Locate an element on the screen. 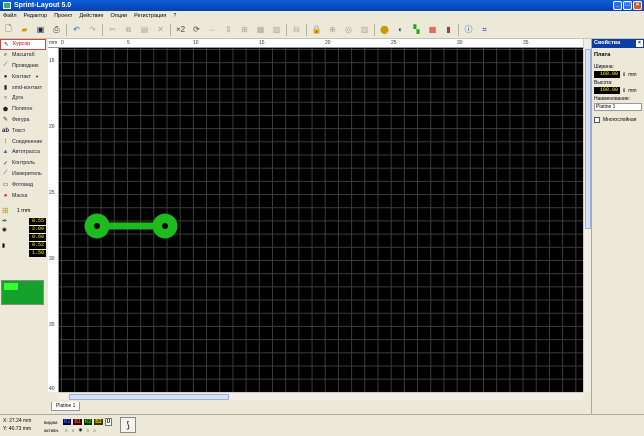 This screenshot has width=644, height=436. ruler-tick: 20 is located at coordinates (328, 43).